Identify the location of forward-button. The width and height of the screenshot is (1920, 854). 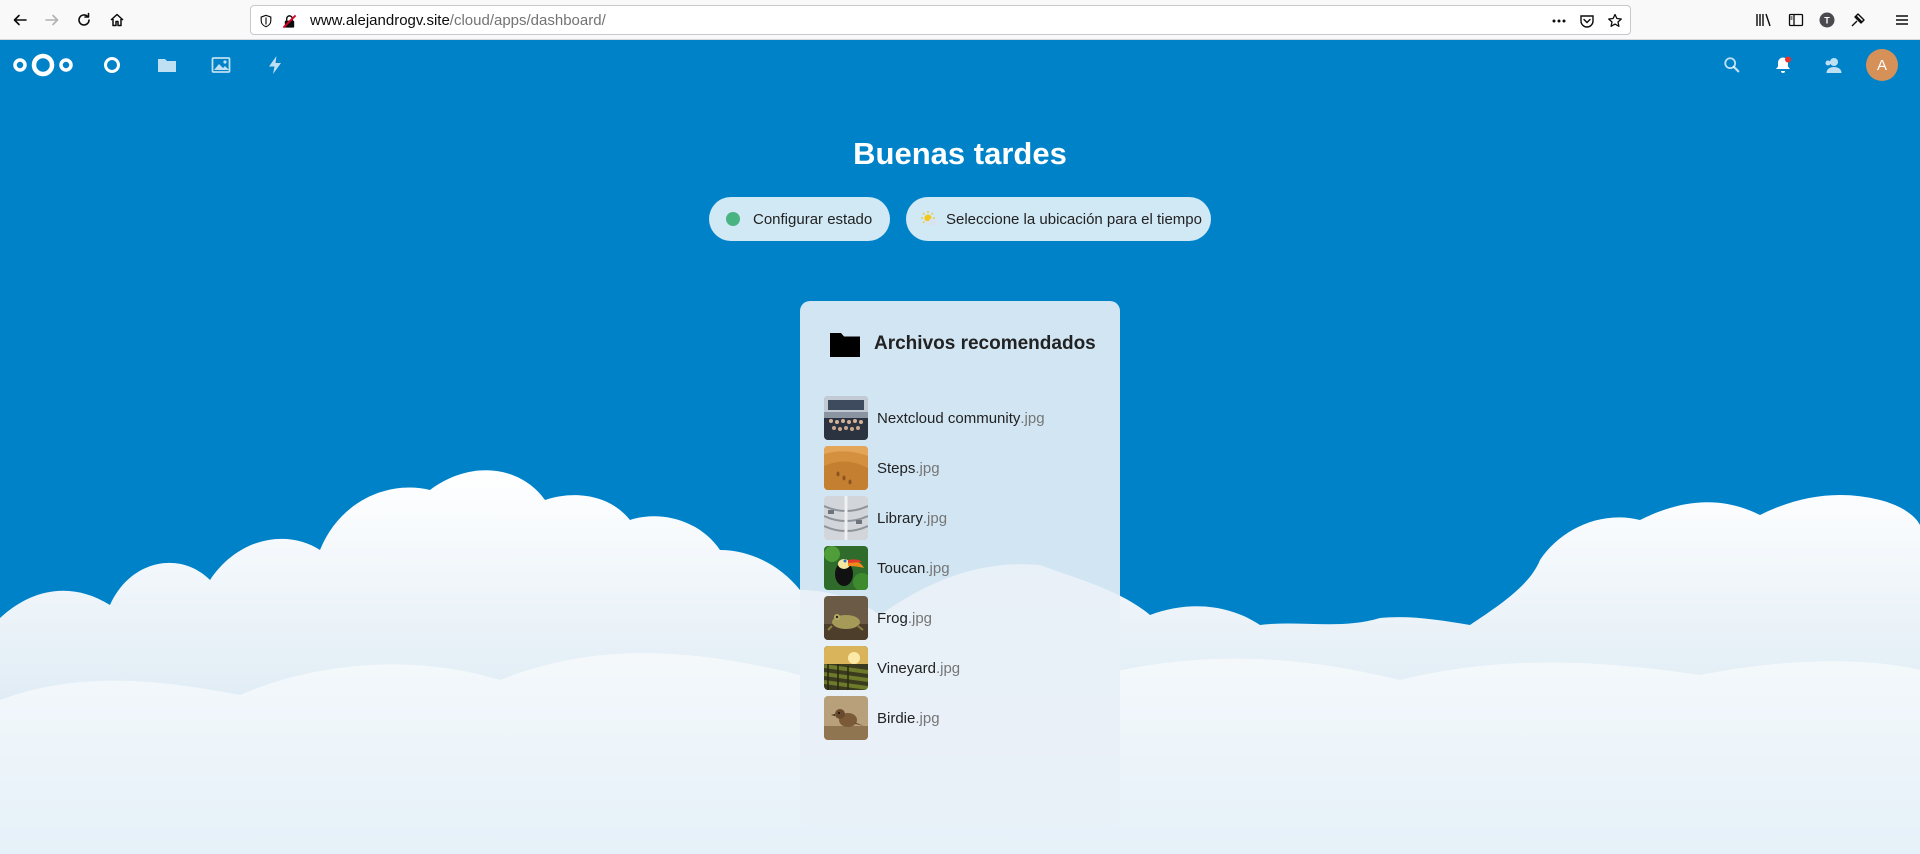
(52, 20).